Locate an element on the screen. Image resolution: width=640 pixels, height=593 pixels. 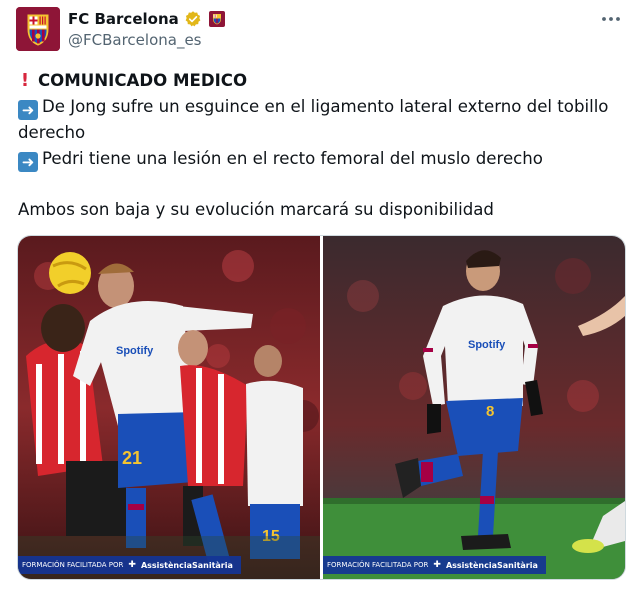
avatar is located at coordinates (38, 29).